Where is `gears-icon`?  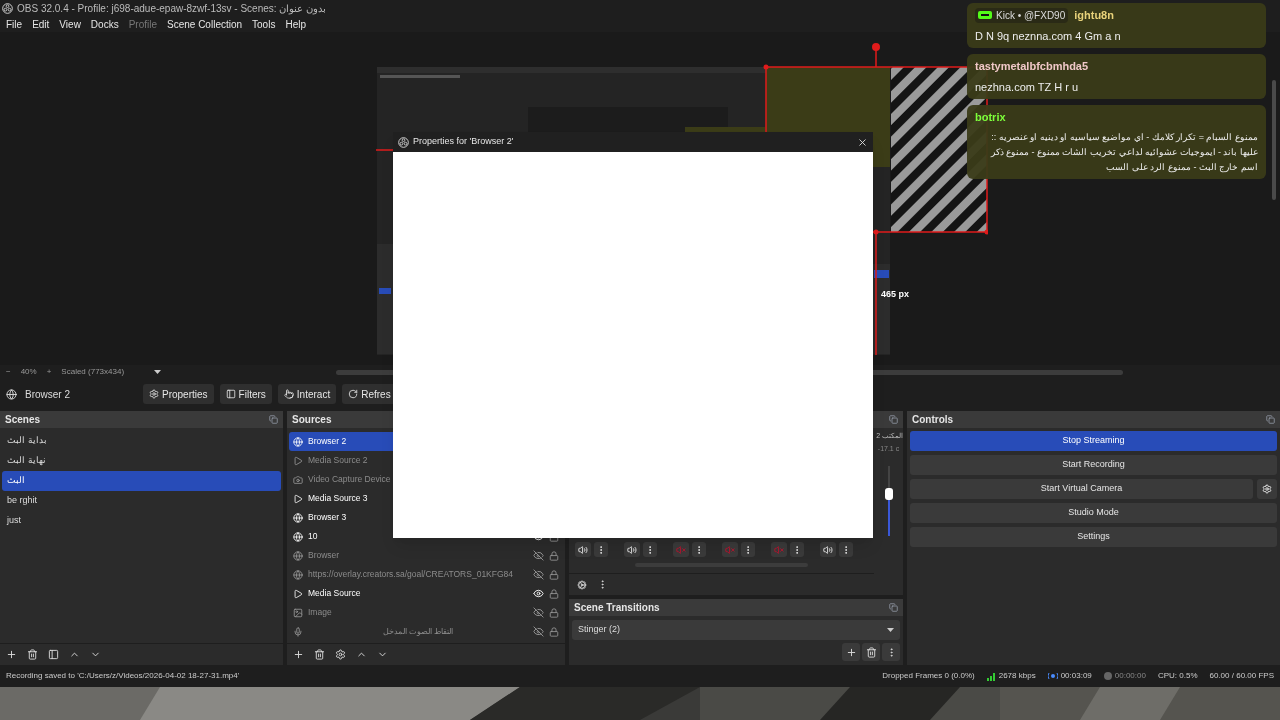 gears-icon is located at coordinates (582, 584).